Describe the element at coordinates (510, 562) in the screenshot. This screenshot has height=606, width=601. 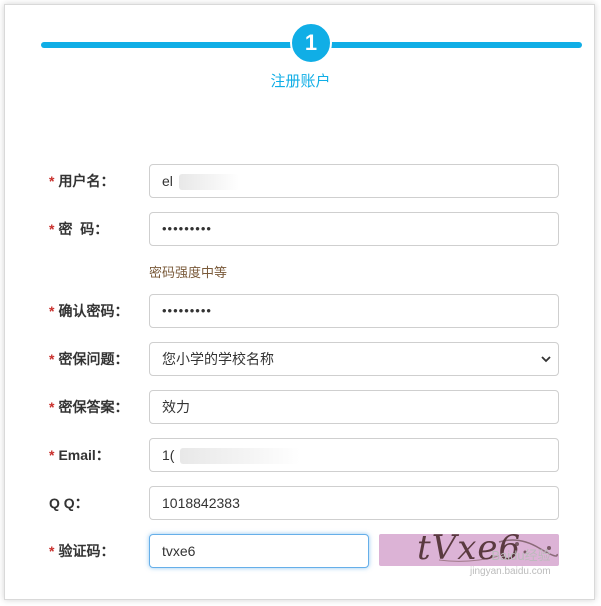
I see `watermark: Baidu经验 jingyan.baidu.com` at that location.